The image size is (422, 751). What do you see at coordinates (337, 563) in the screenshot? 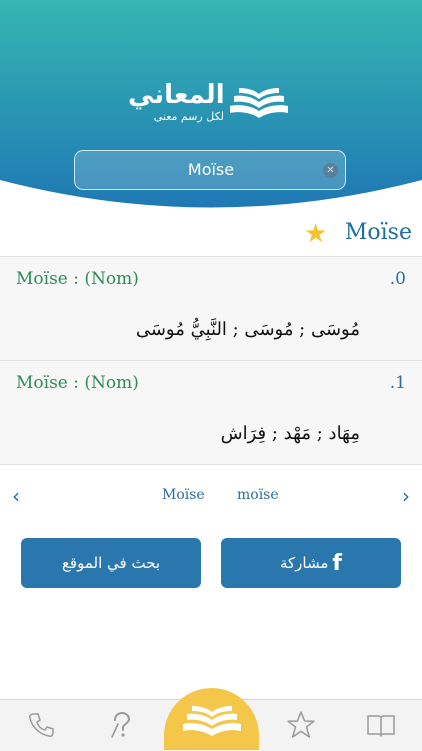
I see `facebook-icon: f` at bounding box center [337, 563].